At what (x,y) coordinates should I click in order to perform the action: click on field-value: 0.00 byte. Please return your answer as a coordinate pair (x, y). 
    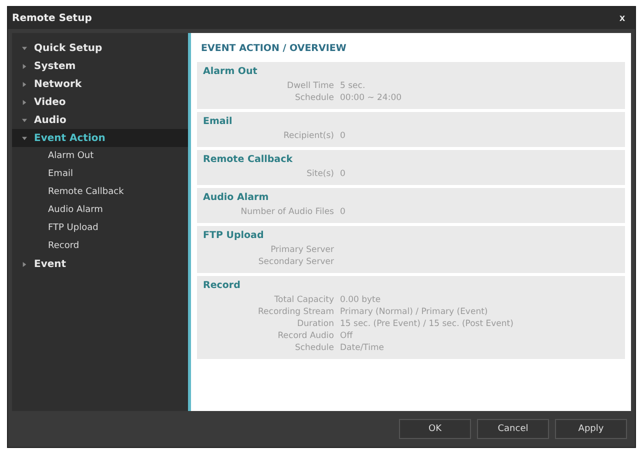
    Looking at the image, I should click on (360, 300).